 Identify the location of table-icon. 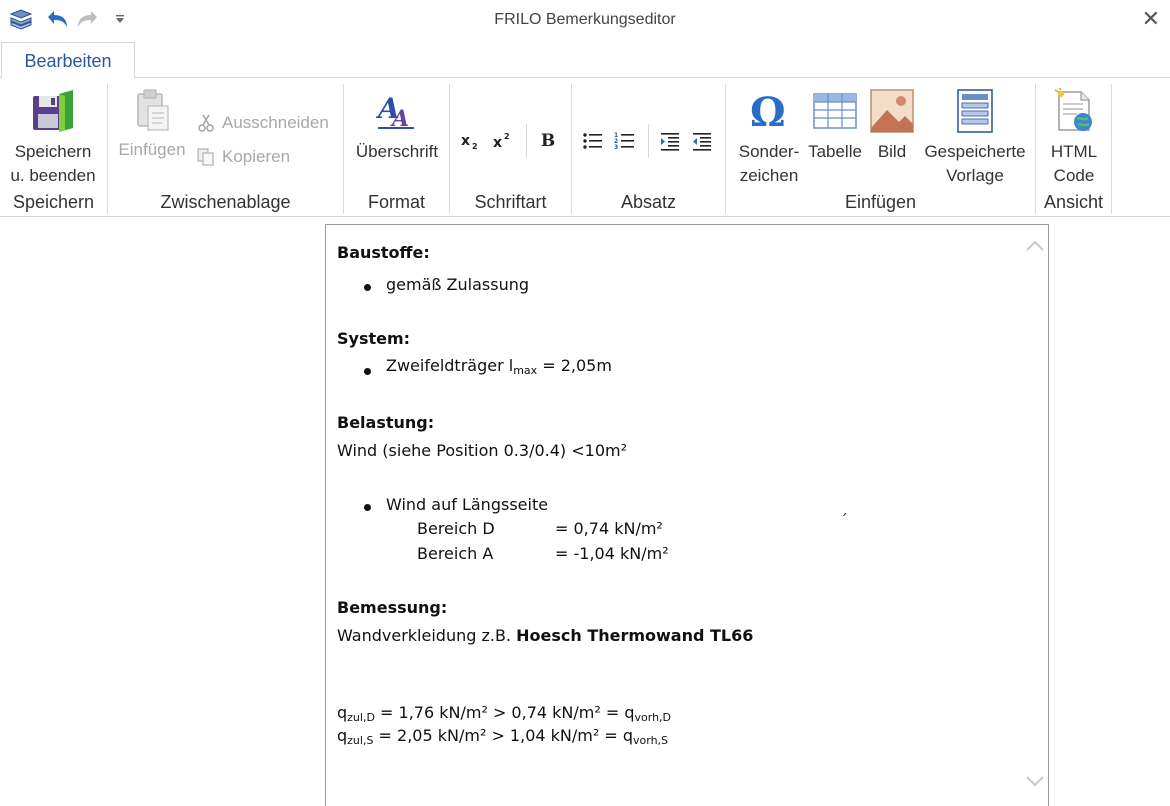
(835, 111).